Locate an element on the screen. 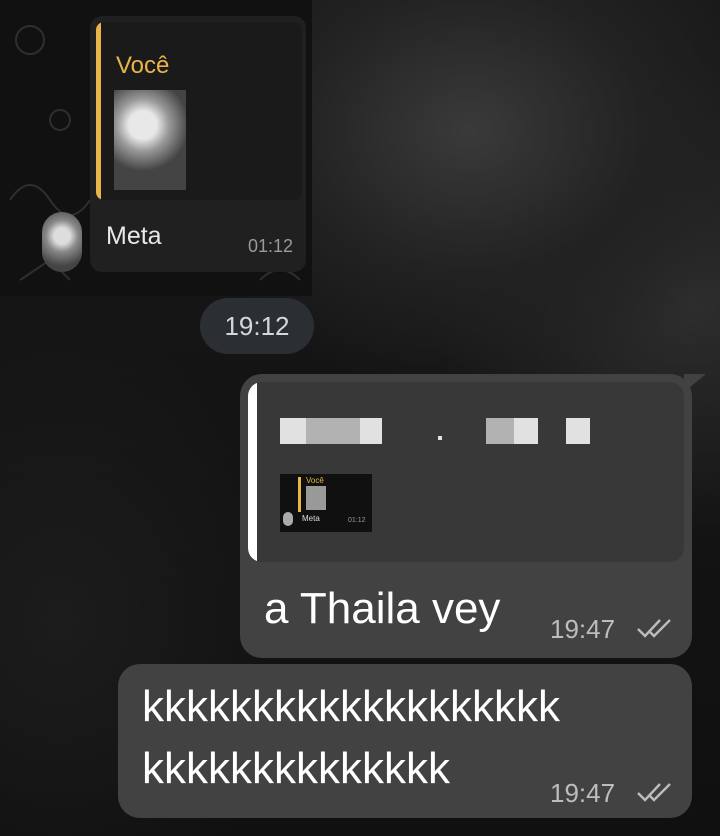  quoted-reply-box: Você is located at coordinates (199, 111).